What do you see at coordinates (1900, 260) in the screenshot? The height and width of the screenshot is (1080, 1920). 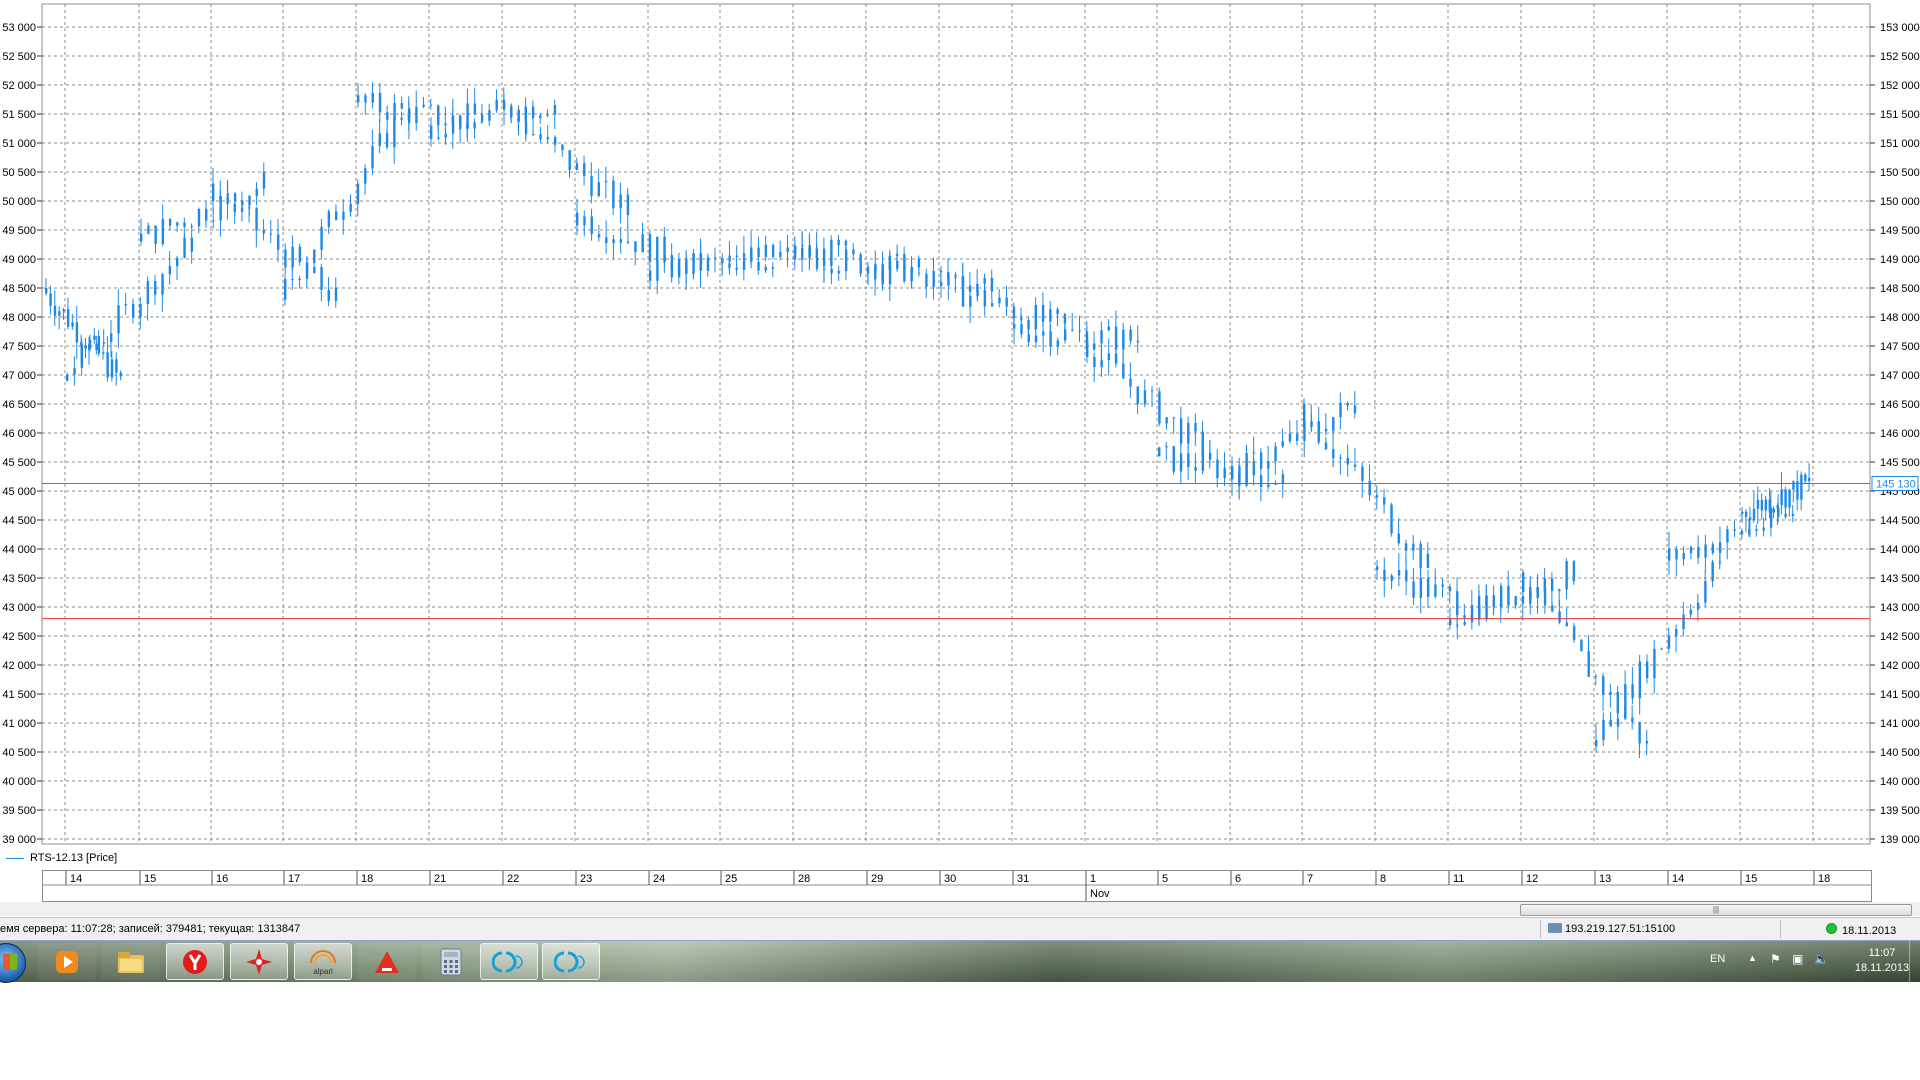 I see `right-axis-tick-label: 149 000` at bounding box center [1900, 260].